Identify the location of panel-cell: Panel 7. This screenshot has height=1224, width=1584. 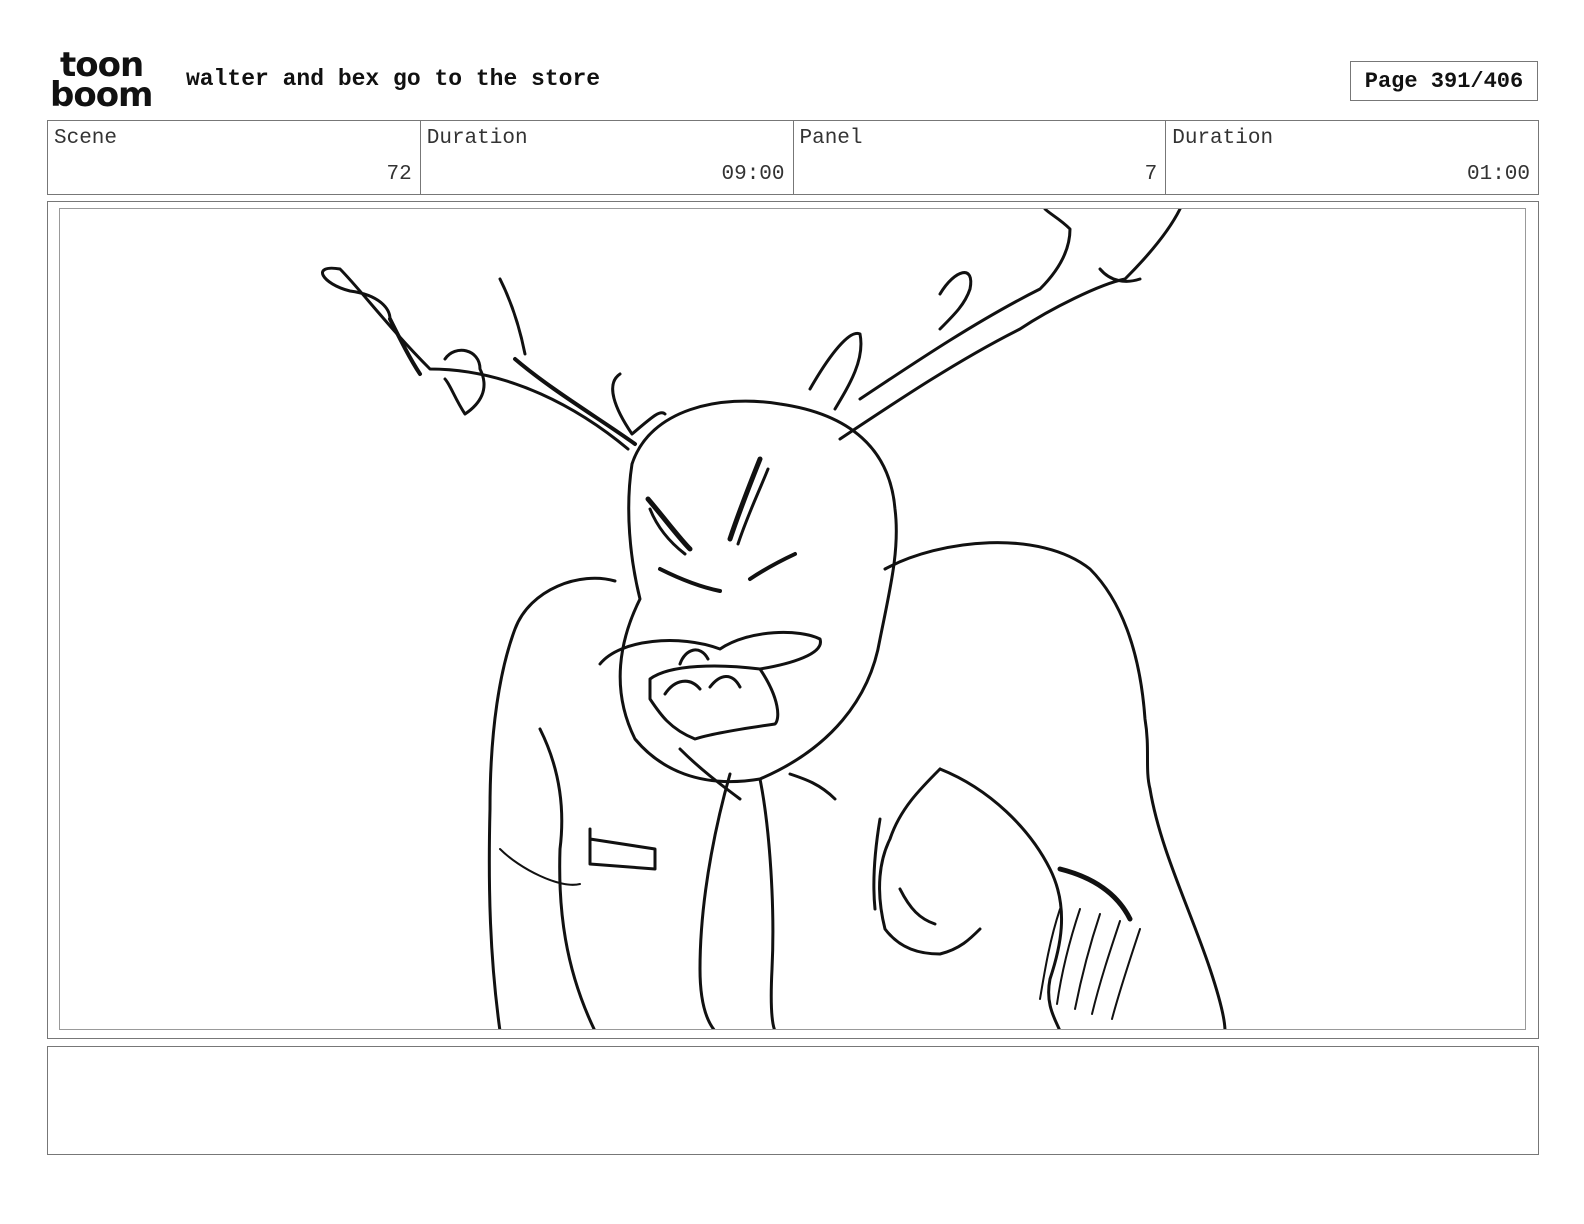
(980, 157).